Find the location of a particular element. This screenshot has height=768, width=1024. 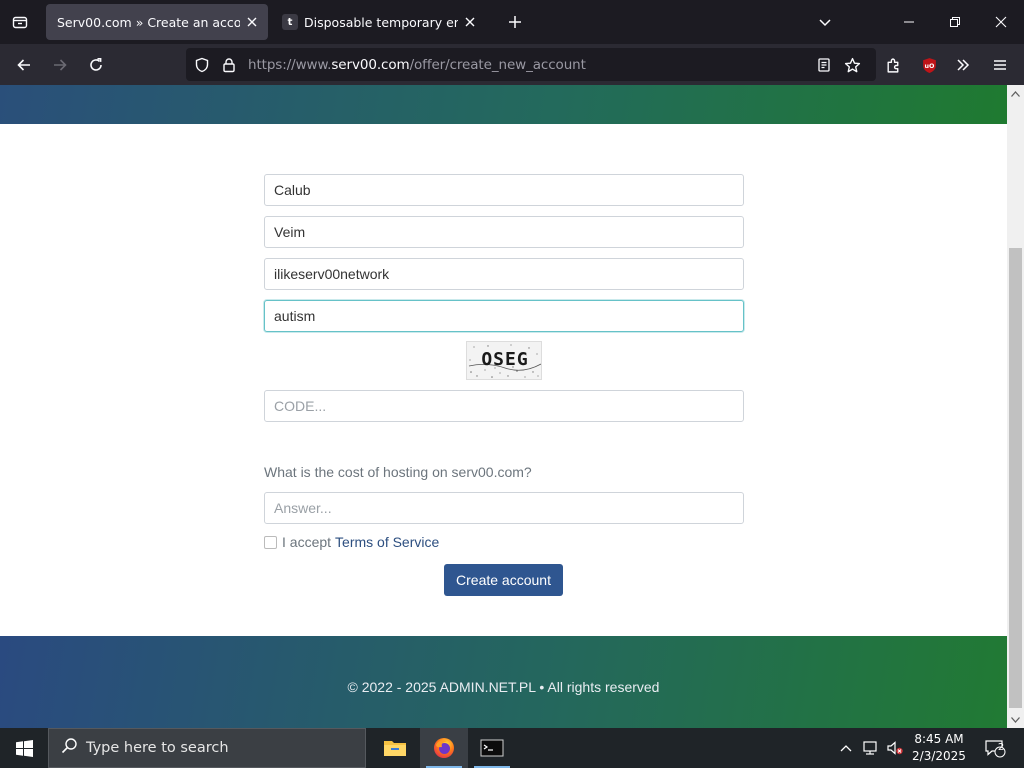

tab-temp-email: t Disposable temporary email - T is located at coordinates (381, 22).